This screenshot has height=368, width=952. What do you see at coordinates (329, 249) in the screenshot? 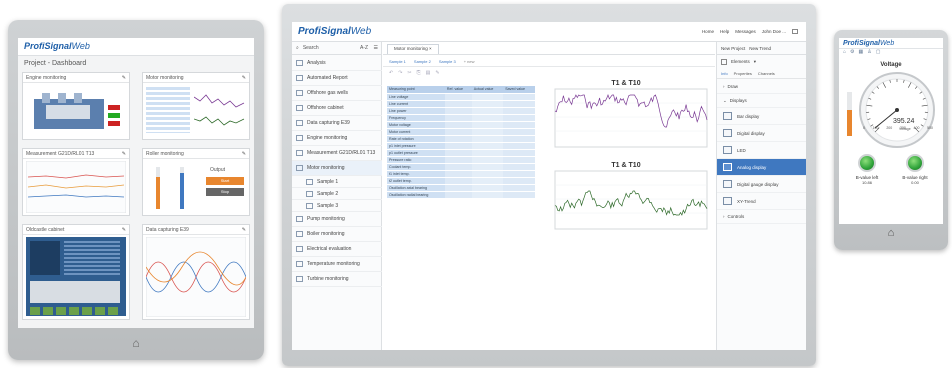
I see `sidebar-item-label: Electrical evaluation` at bounding box center [329, 249].